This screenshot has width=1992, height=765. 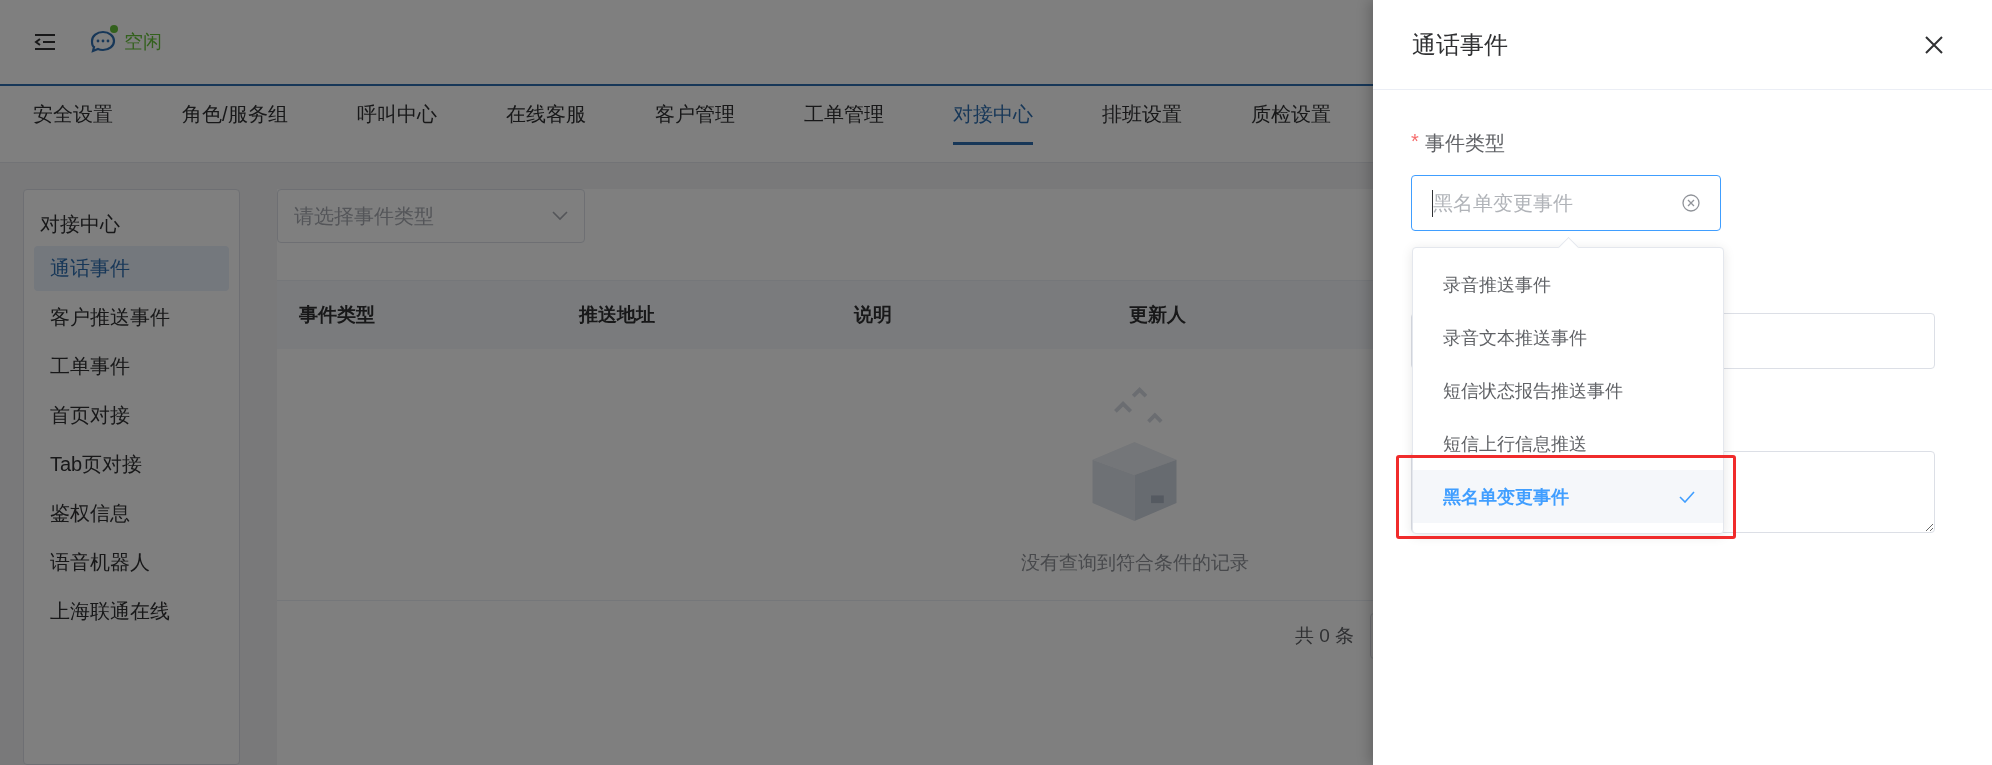 What do you see at coordinates (1568, 284) in the screenshot?
I see `dropdown-option: 录音推送事件` at bounding box center [1568, 284].